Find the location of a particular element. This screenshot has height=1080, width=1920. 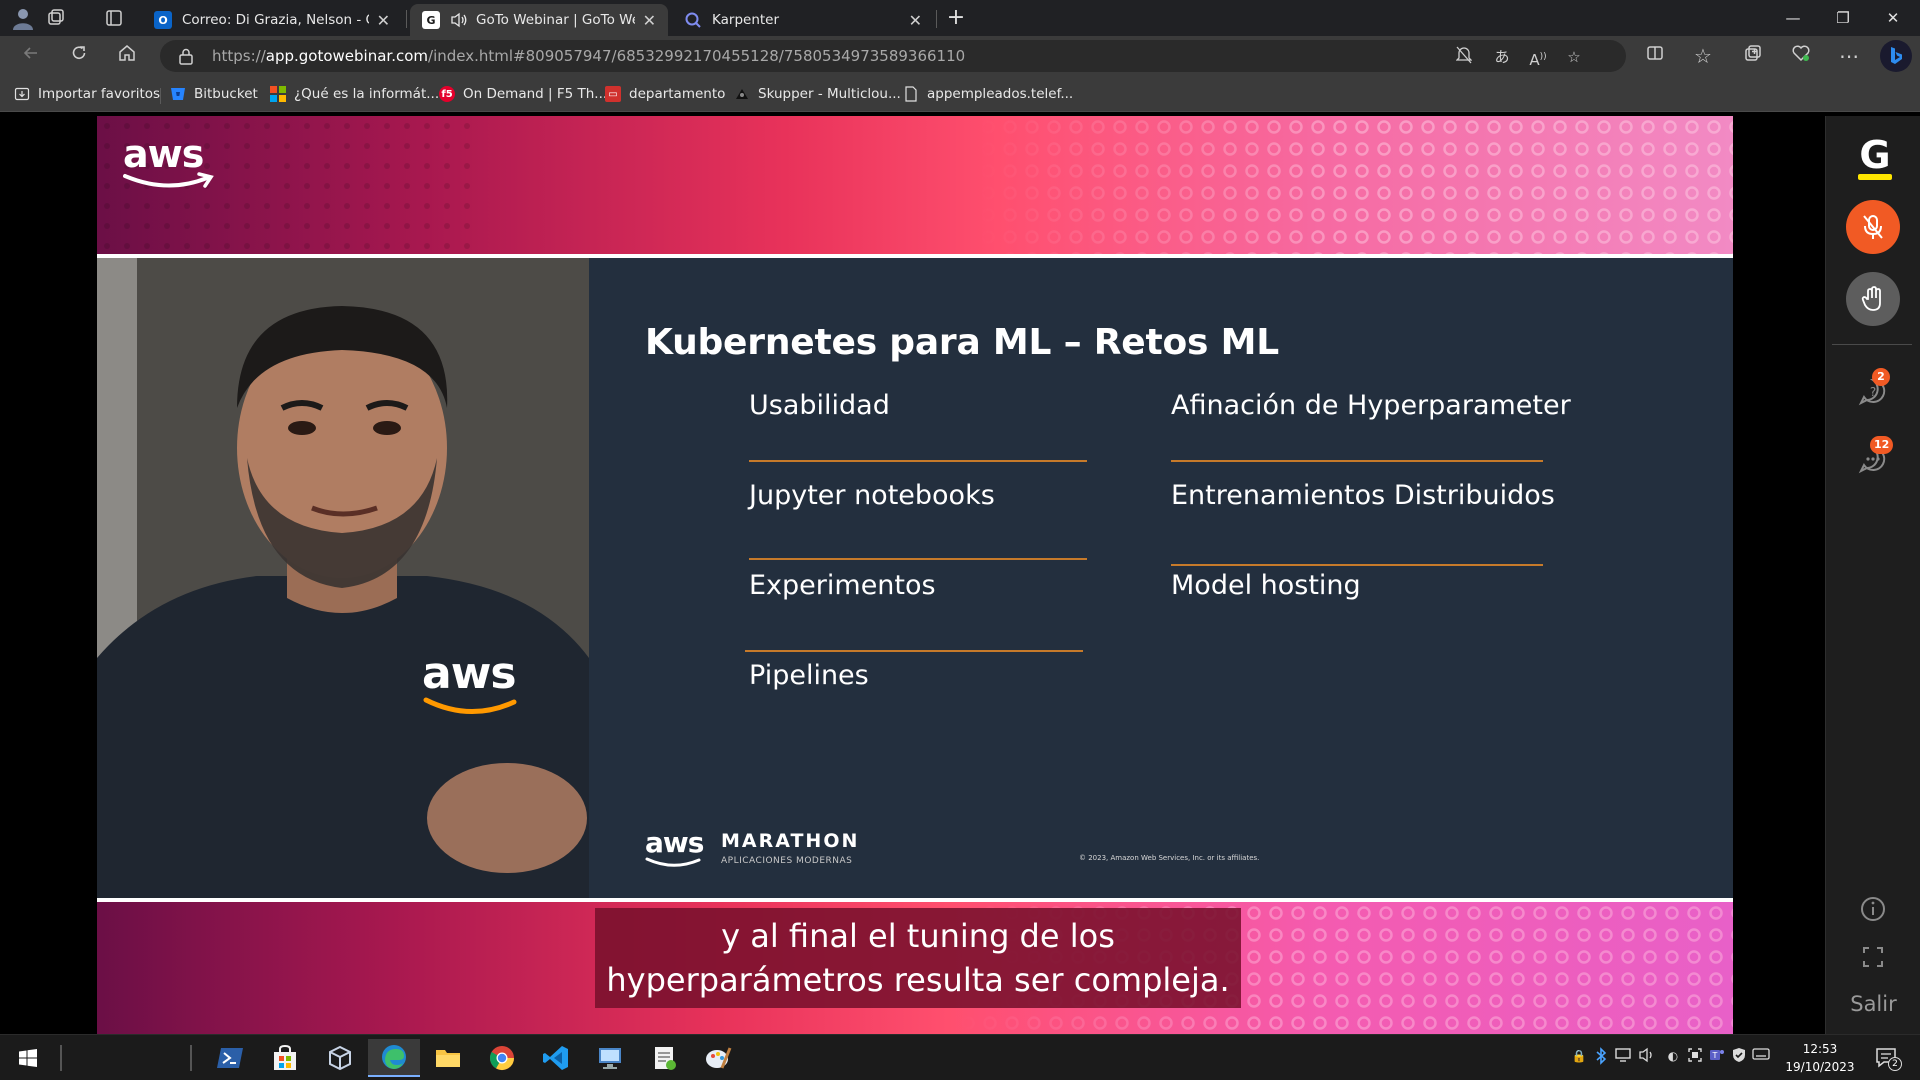

refresh-icon is located at coordinates (79, 56).